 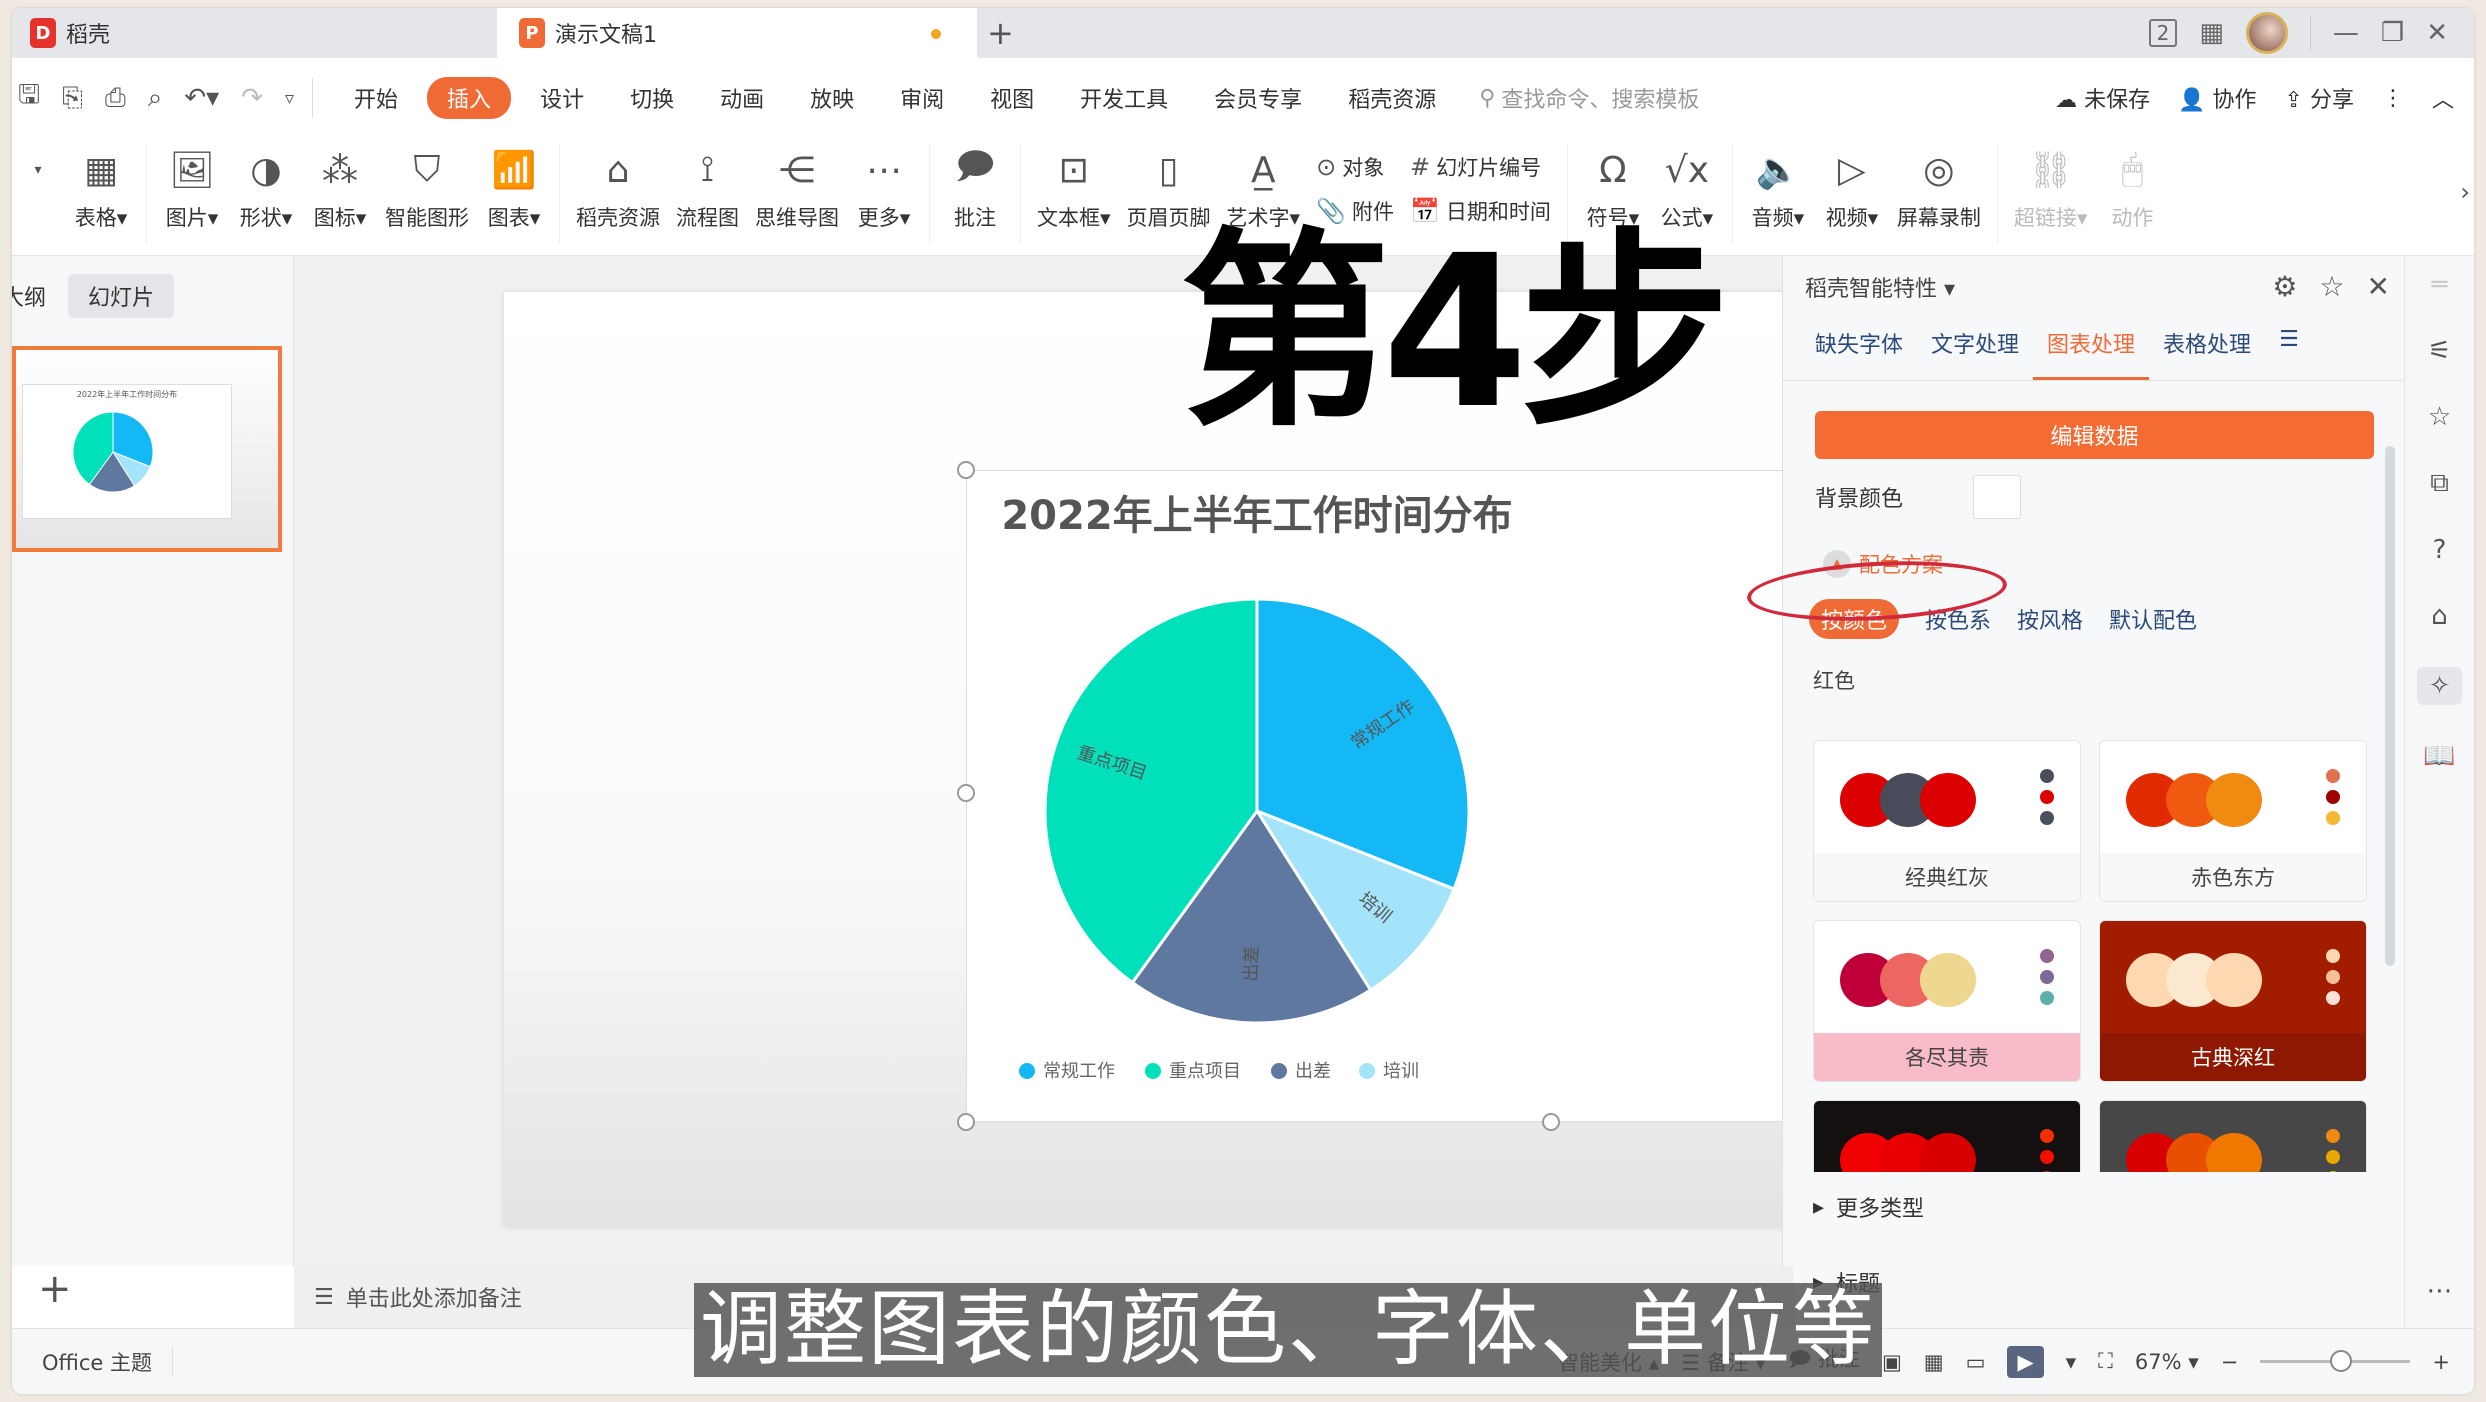 What do you see at coordinates (1947, 821) in the screenshot?
I see `color-scheme-card: 经典红灰` at bounding box center [1947, 821].